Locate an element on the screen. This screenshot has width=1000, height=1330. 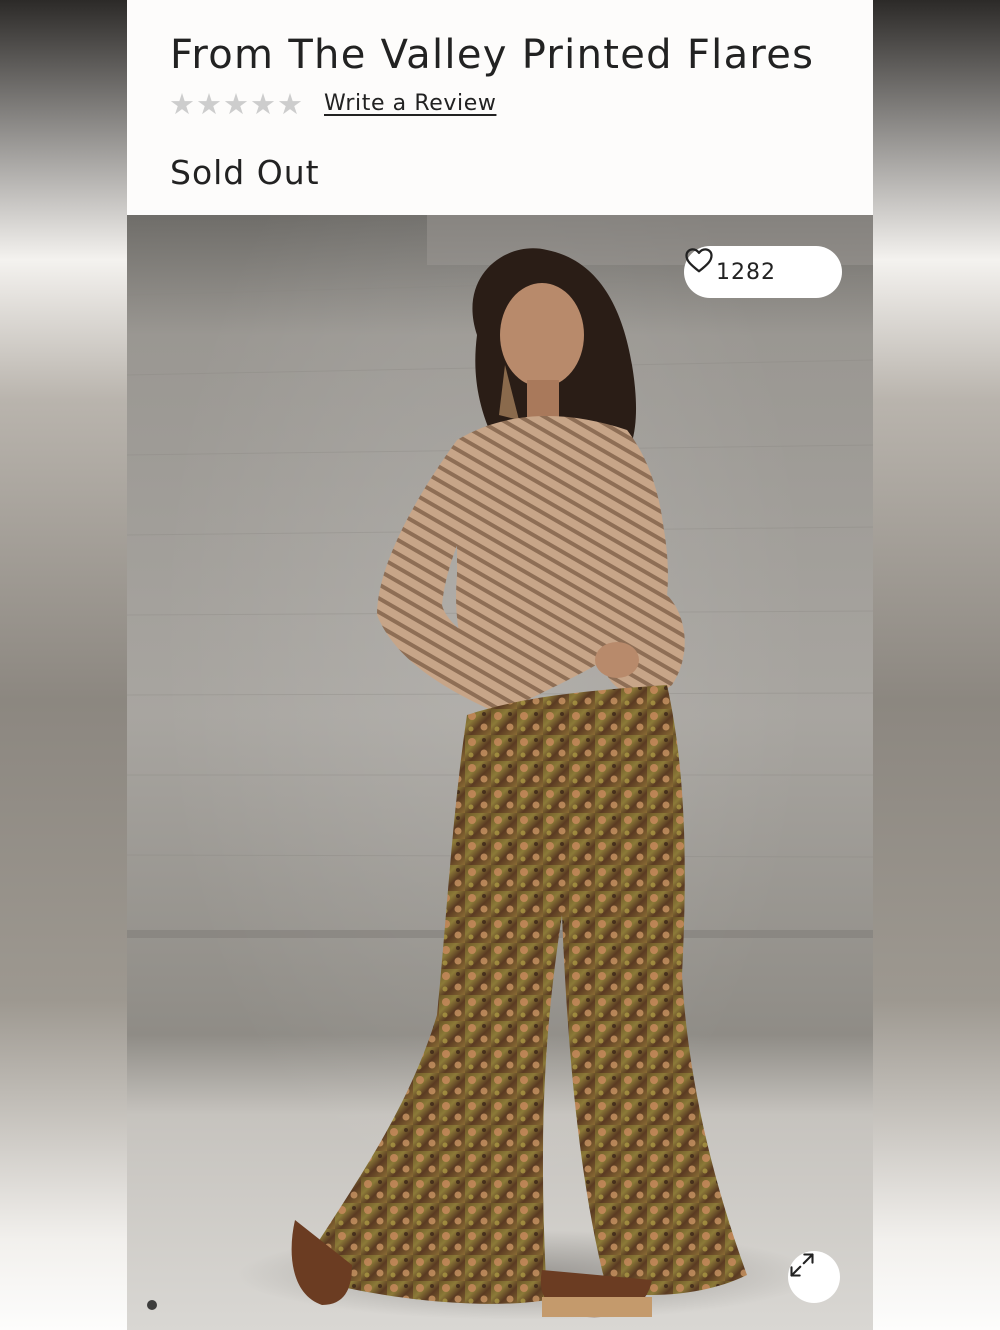
heart-outline-icon is located at coordinates (750, 267).